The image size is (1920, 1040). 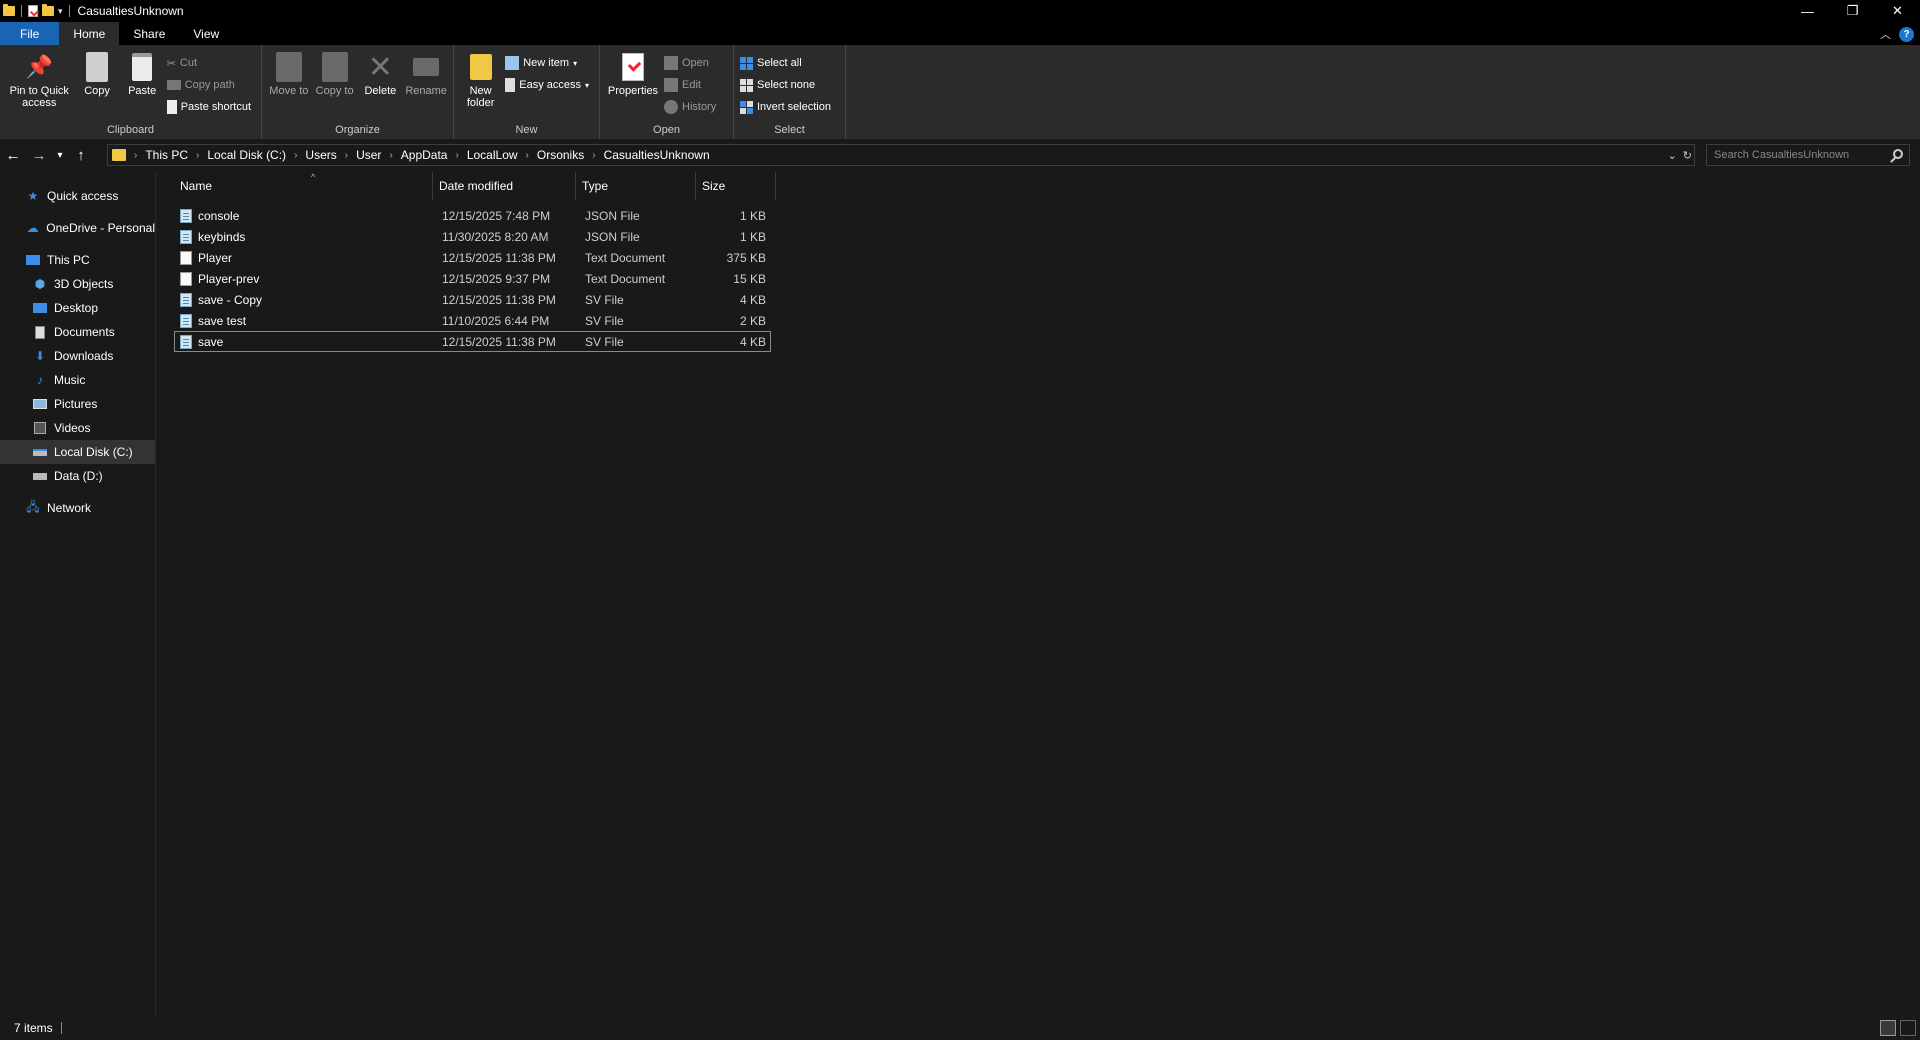 I want to click on desktop-icon, so click(x=40, y=308).